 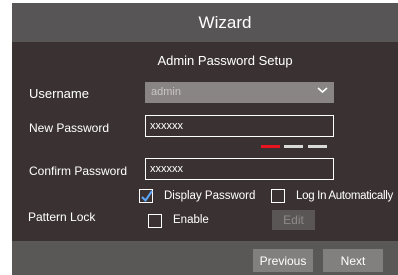 I want to click on dialog-title: Wizard, so click(x=225, y=22).